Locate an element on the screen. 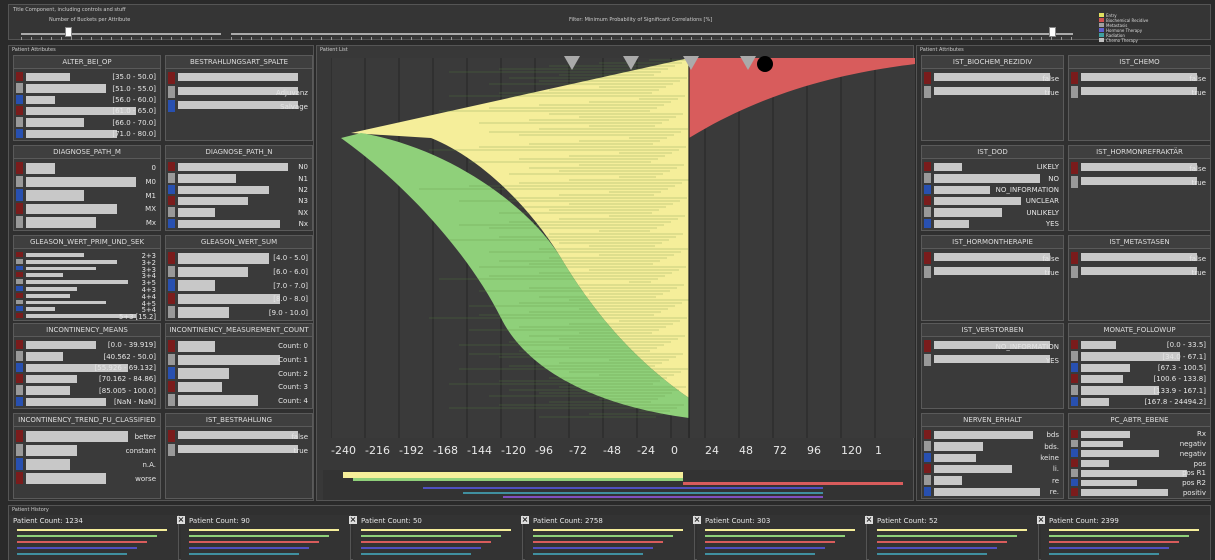 This screenshot has width=1215, height=560. history-snapshot: × Patient Count: 2399 is located at coordinates (1124, 537).